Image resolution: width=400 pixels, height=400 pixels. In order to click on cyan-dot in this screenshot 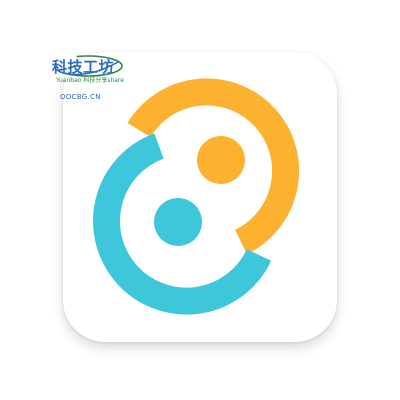, I will do `click(178, 222)`.